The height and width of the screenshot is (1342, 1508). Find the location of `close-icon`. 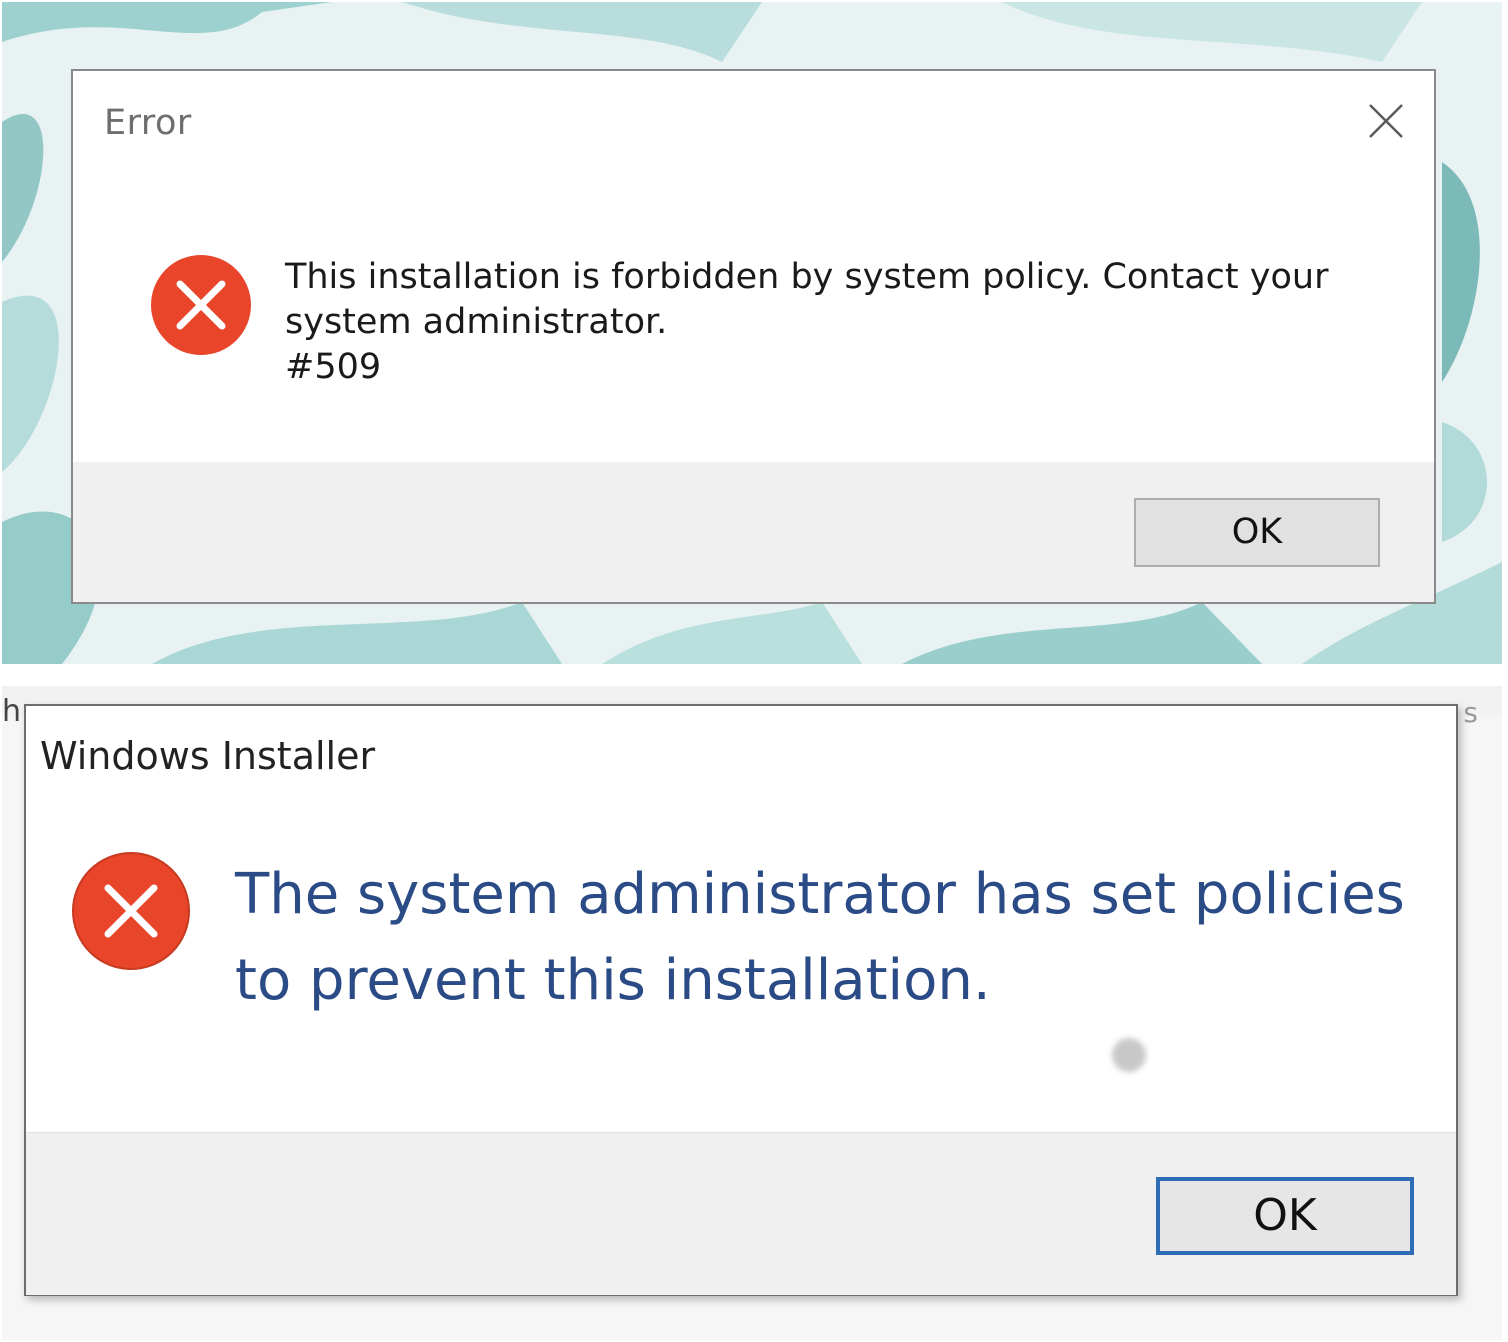

close-icon is located at coordinates (1386, 121).